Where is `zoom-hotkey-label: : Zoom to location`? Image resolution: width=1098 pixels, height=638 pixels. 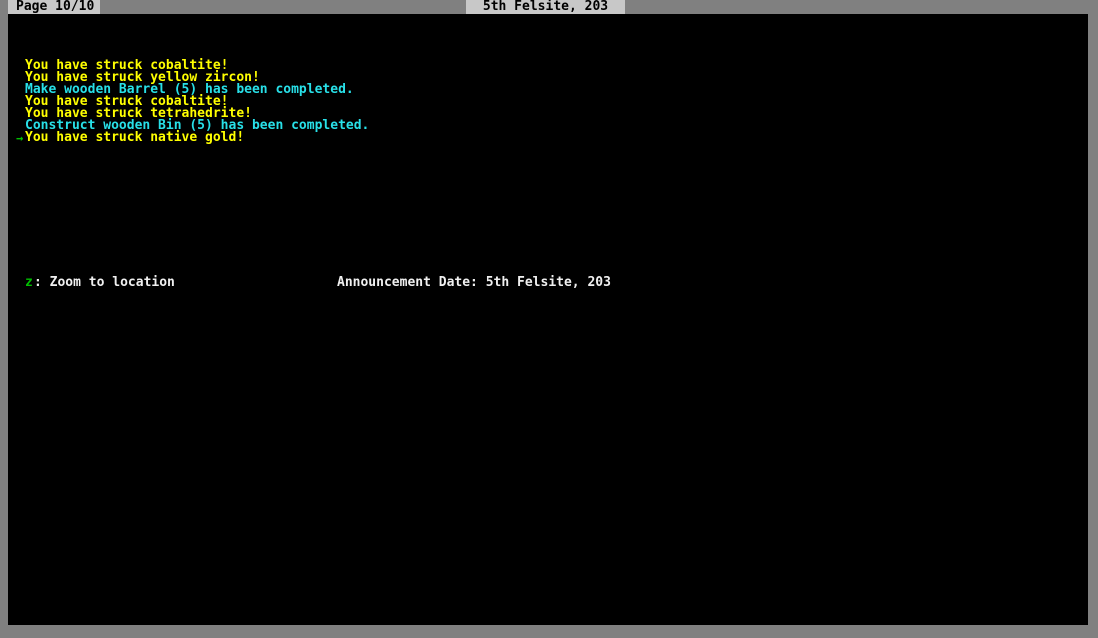 zoom-hotkey-label: : Zoom to location is located at coordinates (104, 283).